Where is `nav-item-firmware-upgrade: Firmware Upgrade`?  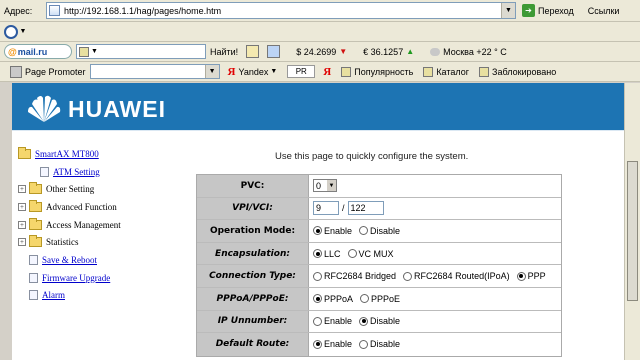 nav-item-firmware-upgrade: Firmware Upgrade is located at coordinates (108, 278).